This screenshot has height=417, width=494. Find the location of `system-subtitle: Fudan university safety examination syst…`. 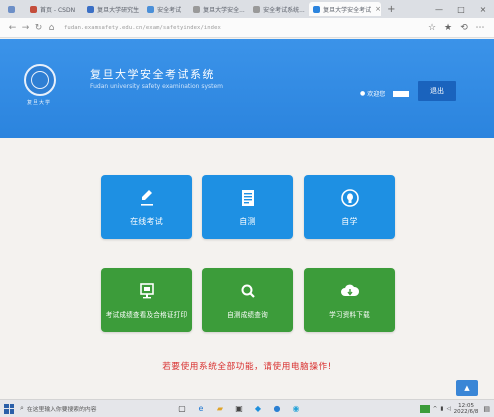

system-subtitle: Fudan university safety examination syst… is located at coordinates (157, 86).